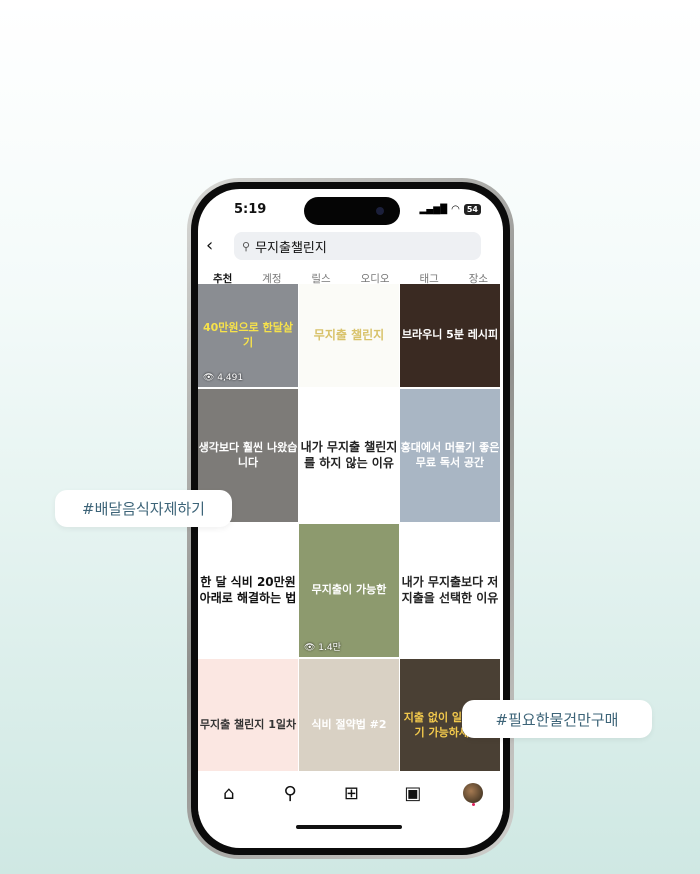 The image size is (700, 874). What do you see at coordinates (357, 246) in the screenshot?
I see `search-input: ⚲ 무지출챌린지` at bounding box center [357, 246].